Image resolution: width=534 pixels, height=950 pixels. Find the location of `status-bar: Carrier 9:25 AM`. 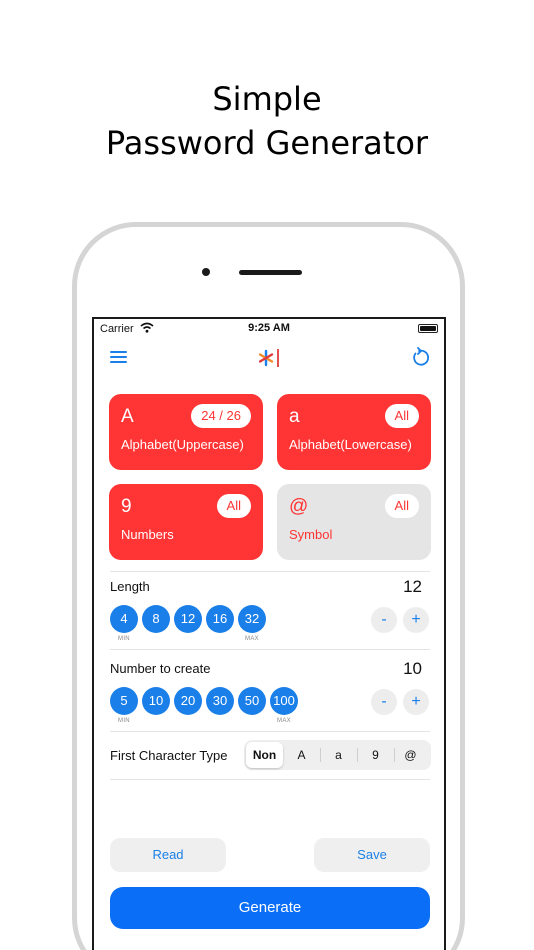

status-bar: Carrier 9:25 AM is located at coordinates (269, 329).